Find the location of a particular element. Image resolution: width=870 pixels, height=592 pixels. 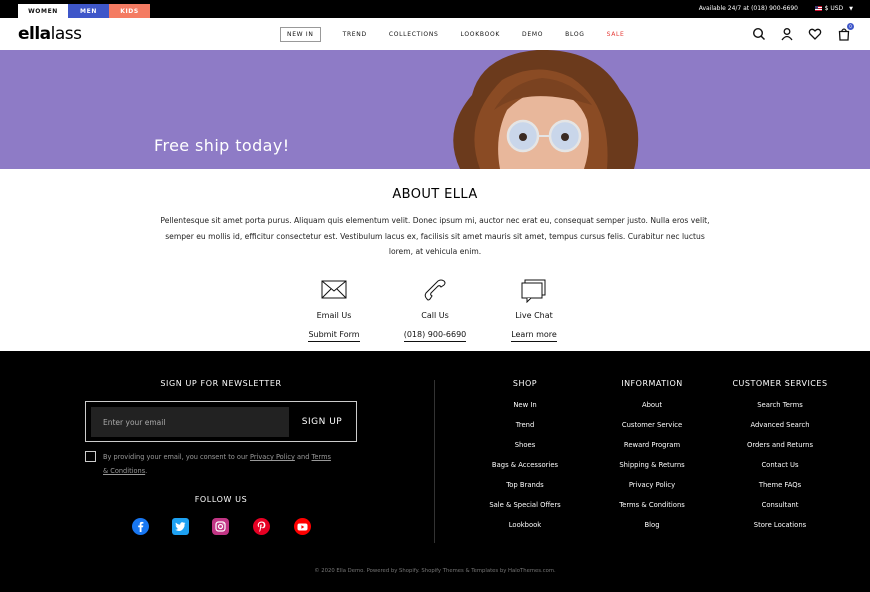

facebook-icon is located at coordinates (140, 526).